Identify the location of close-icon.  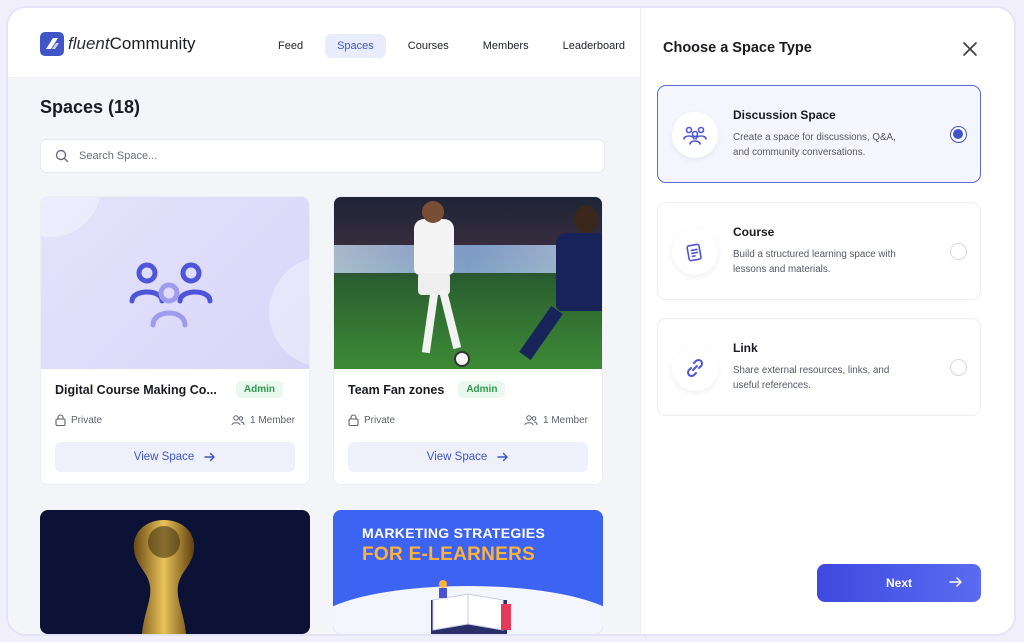
(970, 49).